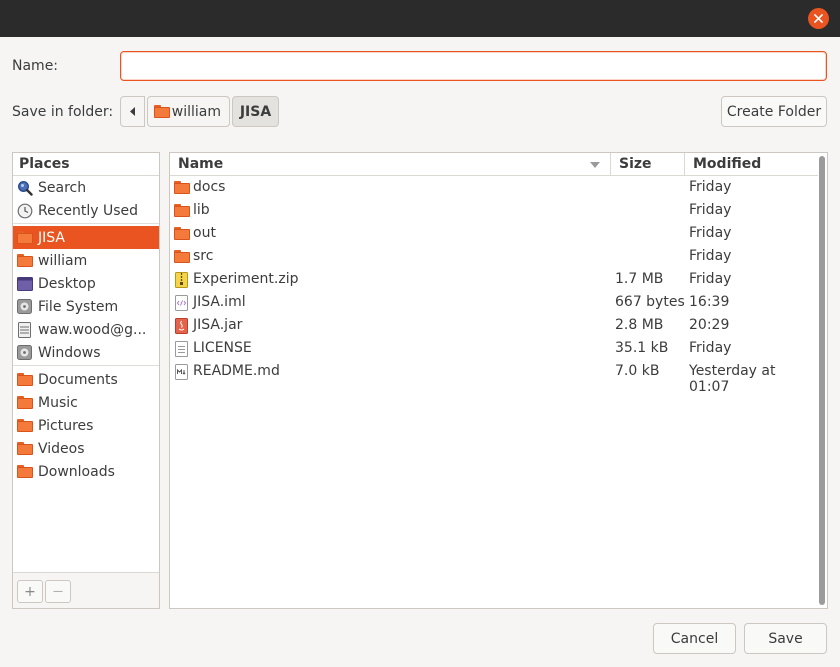  What do you see at coordinates (494, 279) in the screenshot?
I see `file-row: Experiment.zip 1.7 MB Friday` at bounding box center [494, 279].